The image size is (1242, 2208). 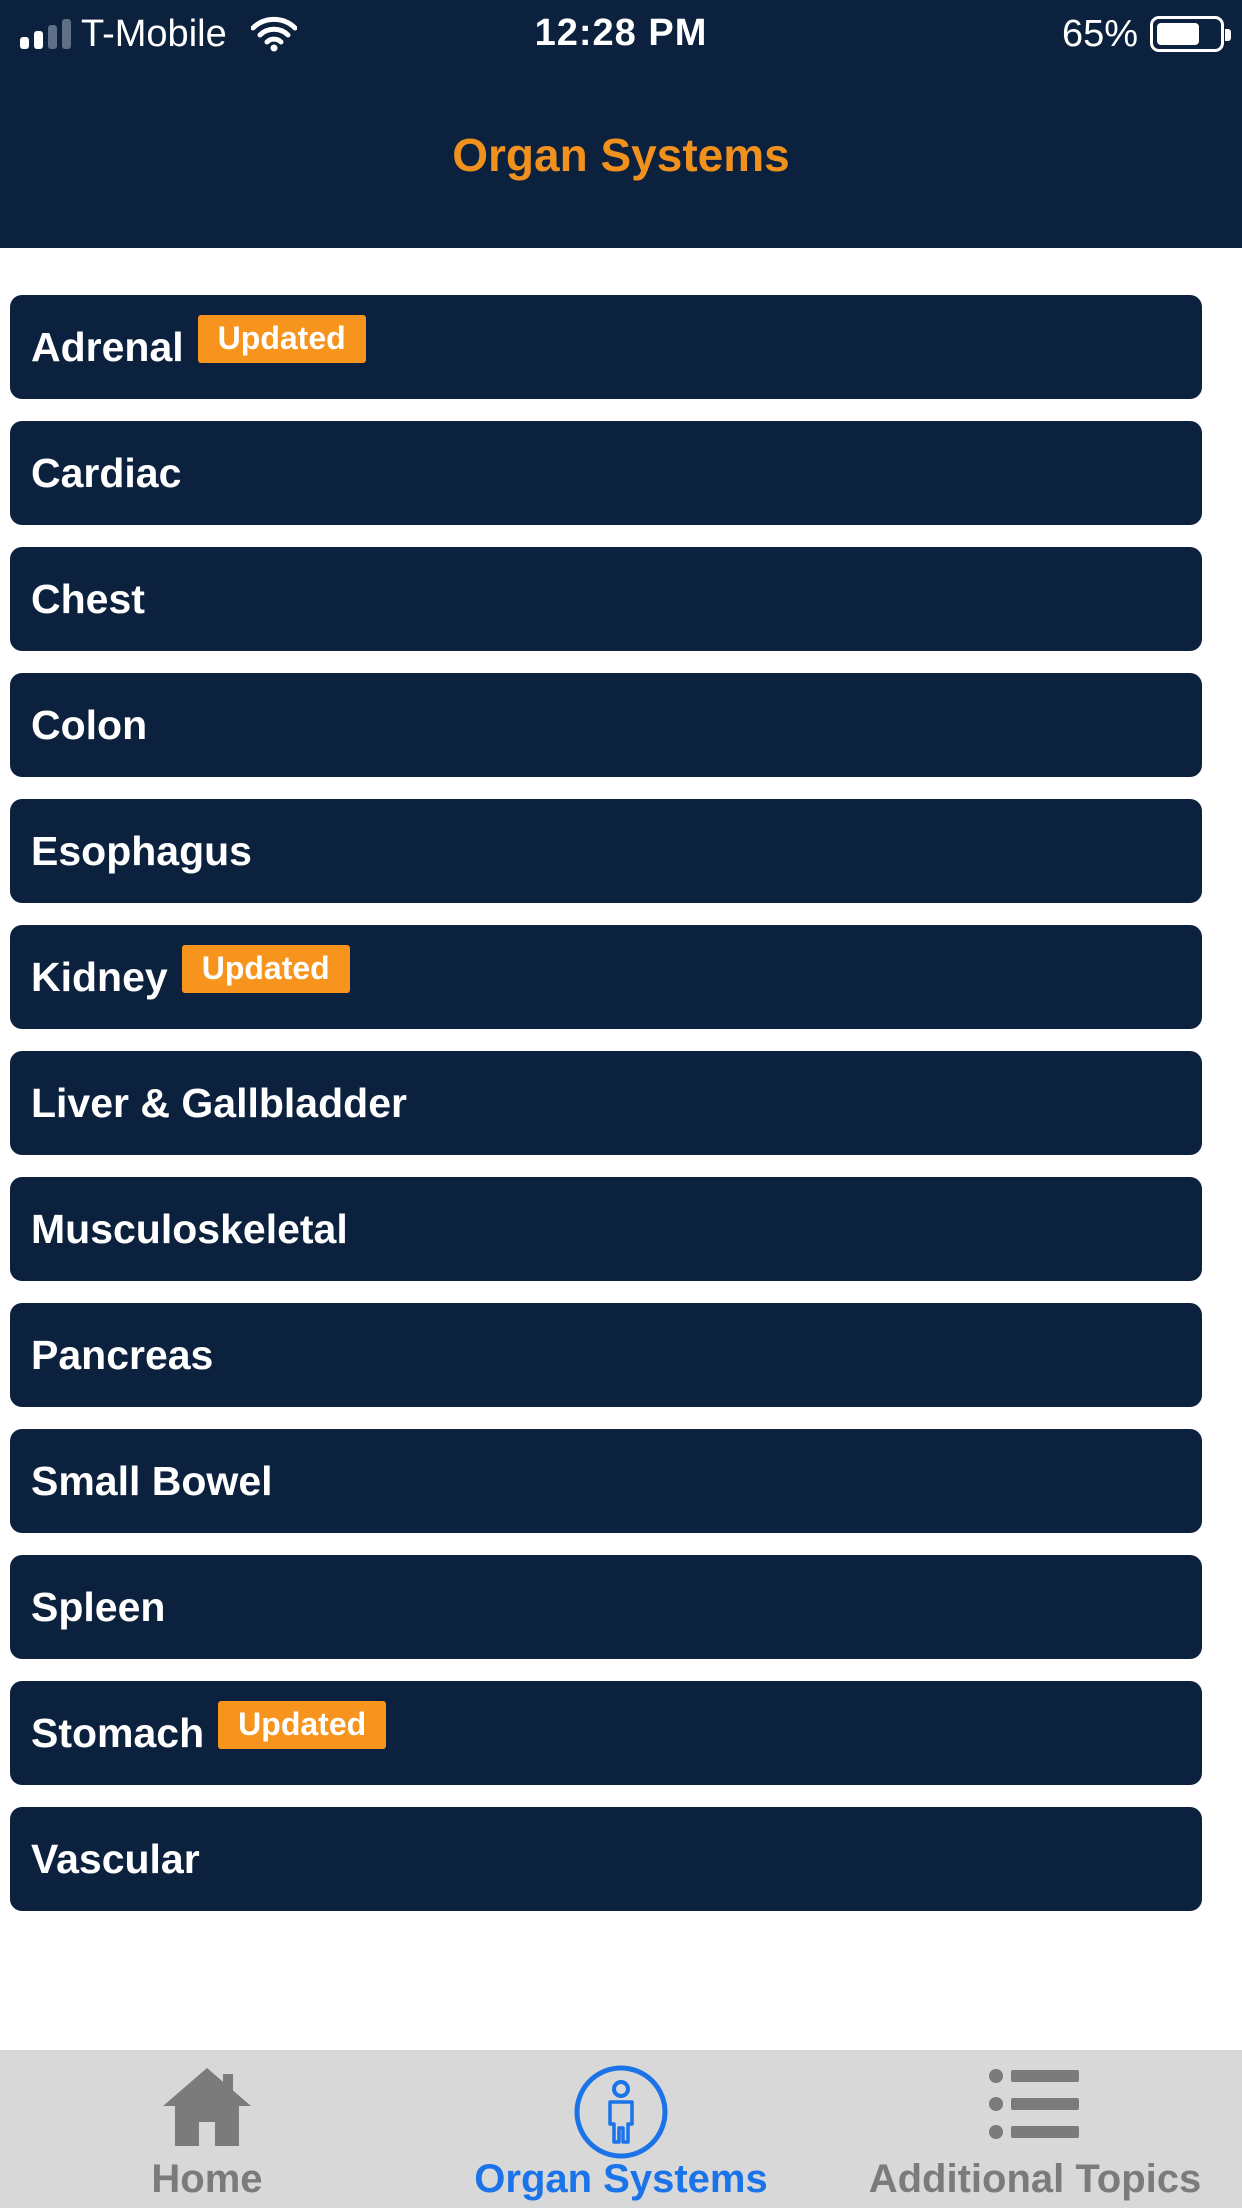 What do you see at coordinates (98, 1606) in the screenshot?
I see `list-item-label: Spleen` at bounding box center [98, 1606].